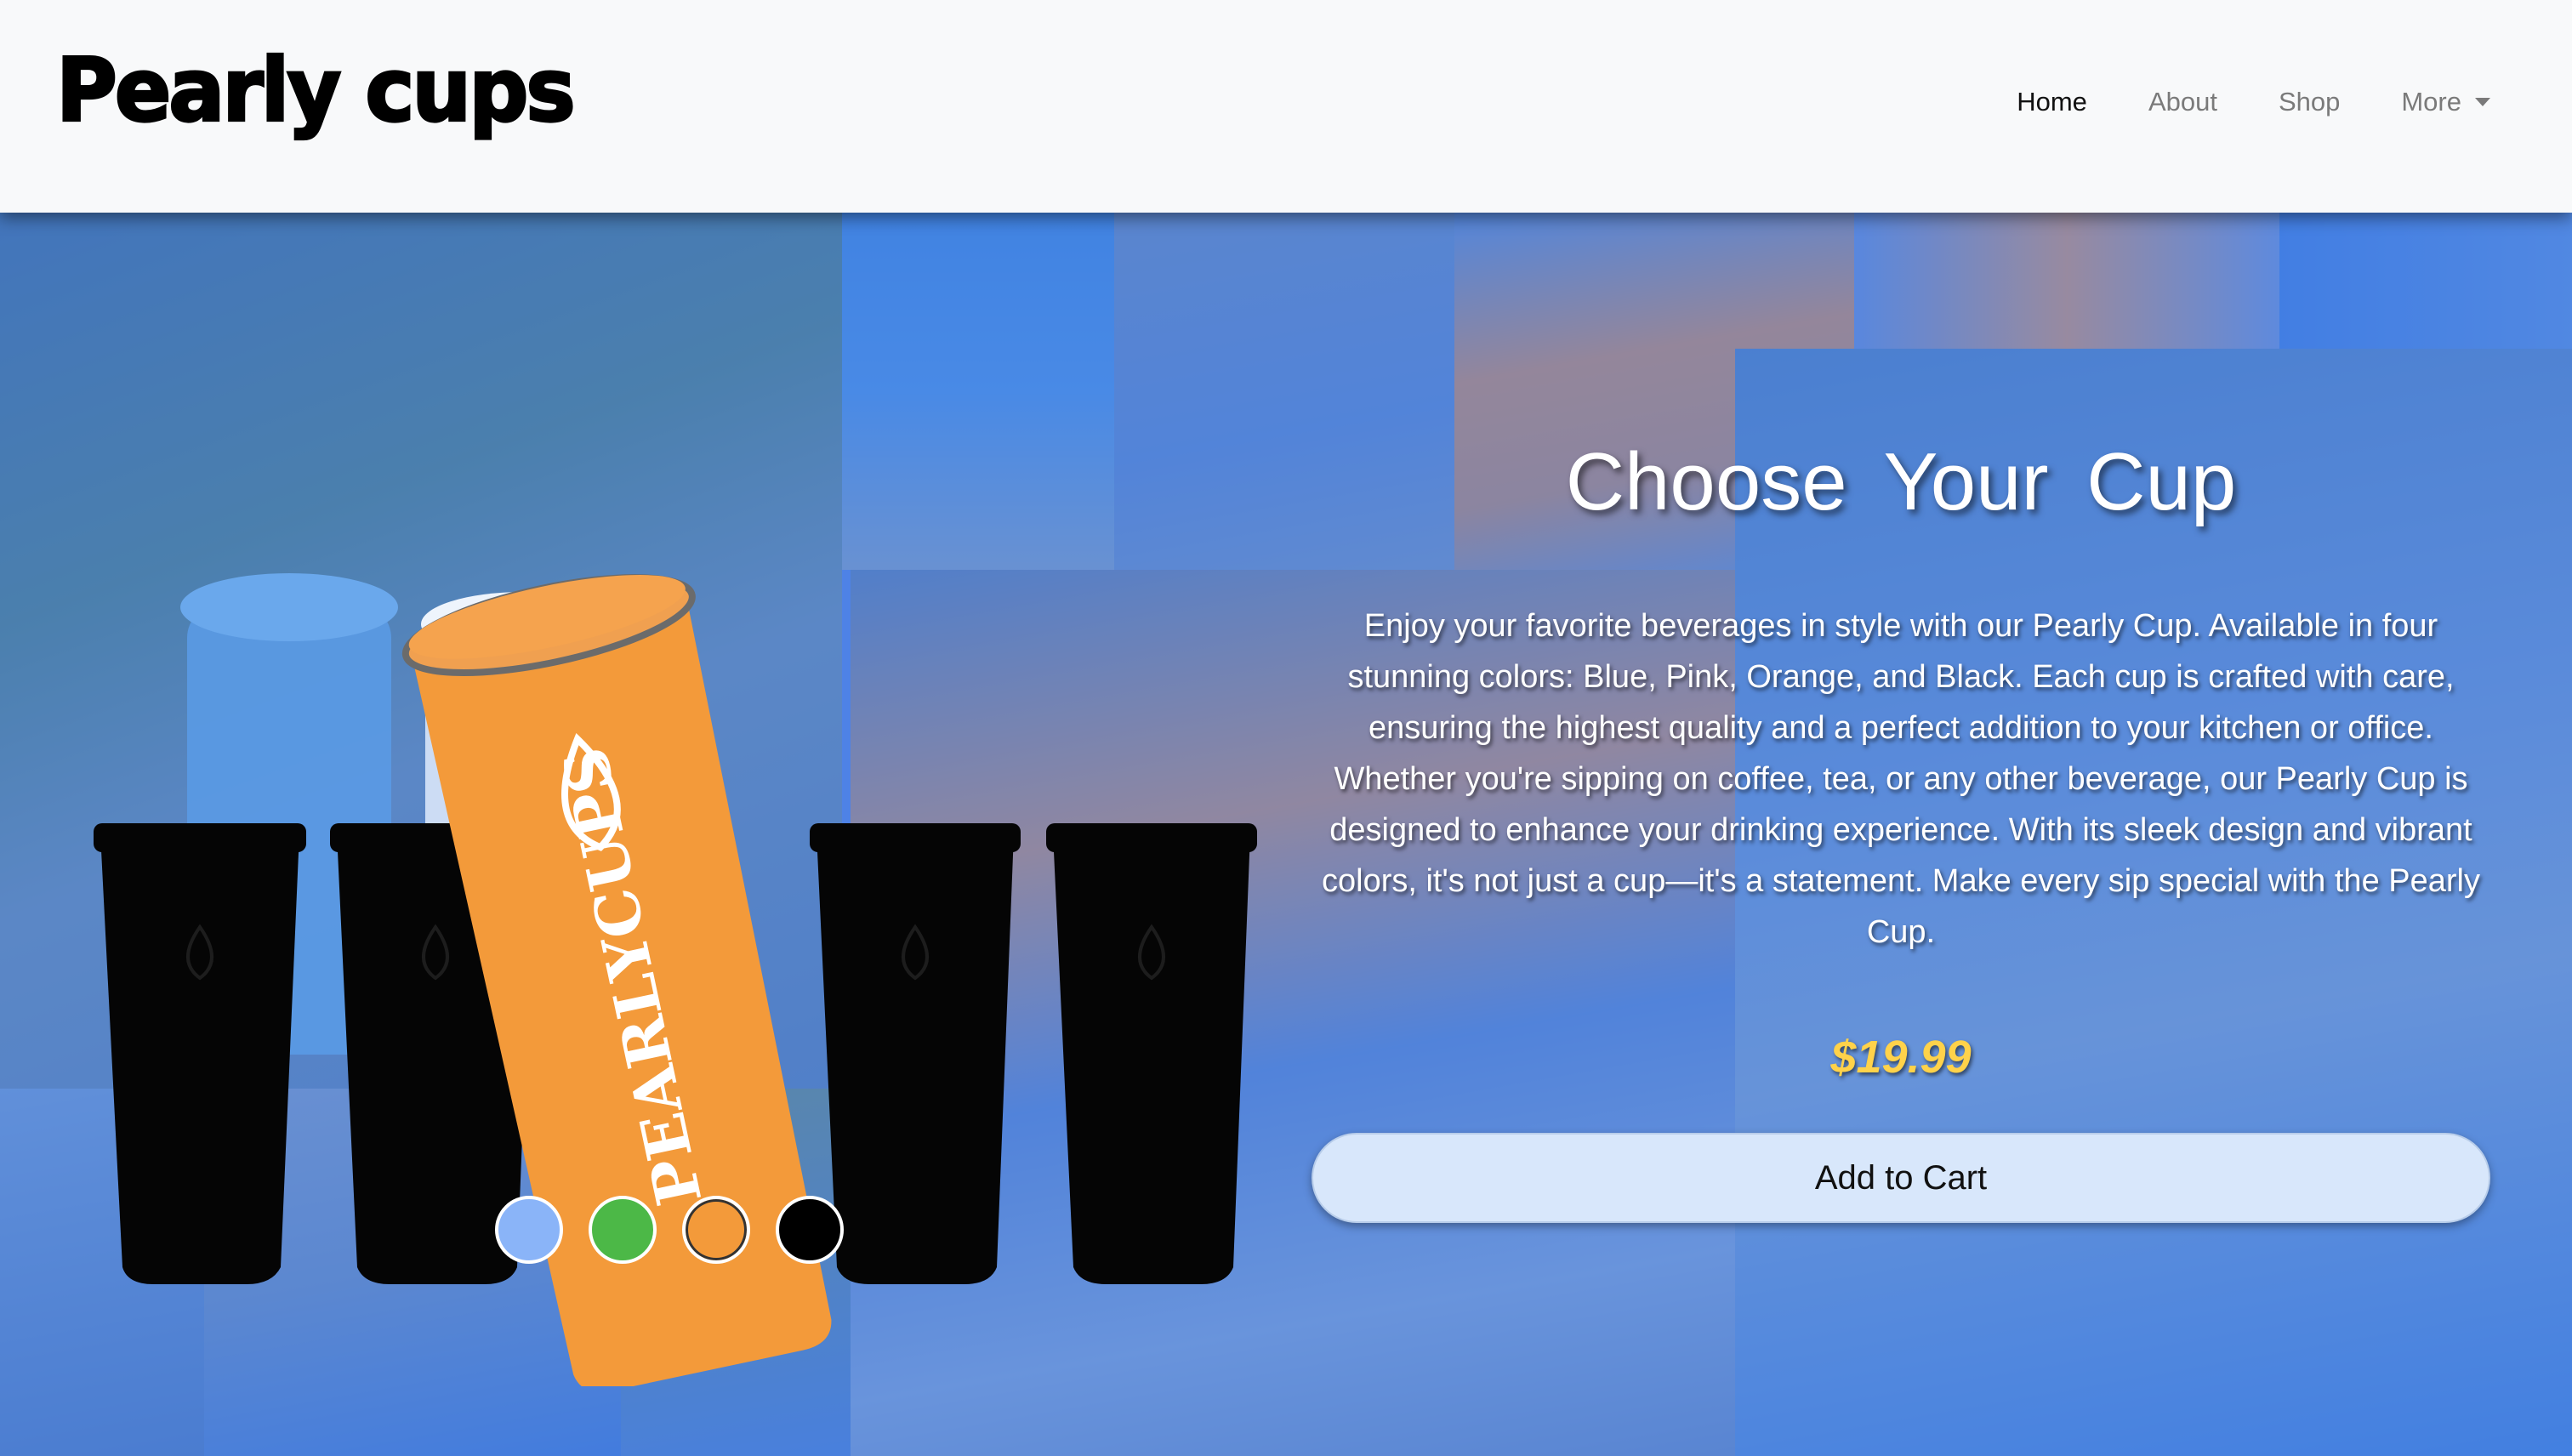 This screenshot has width=2572, height=1456. I want to click on product-price: $19.99, so click(1901, 1057).